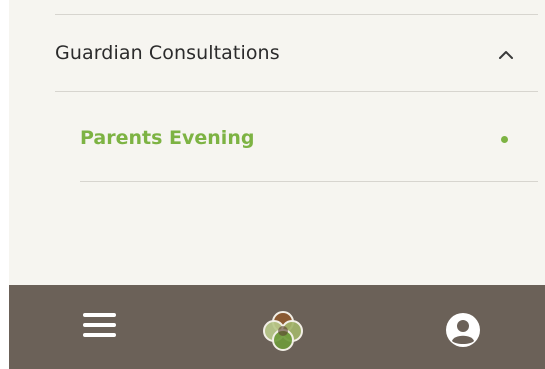 This screenshot has width=545, height=369. Describe the element at coordinates (167, 138) in the screenshot. I see `menu-item-label: Parents Evening` at that location.